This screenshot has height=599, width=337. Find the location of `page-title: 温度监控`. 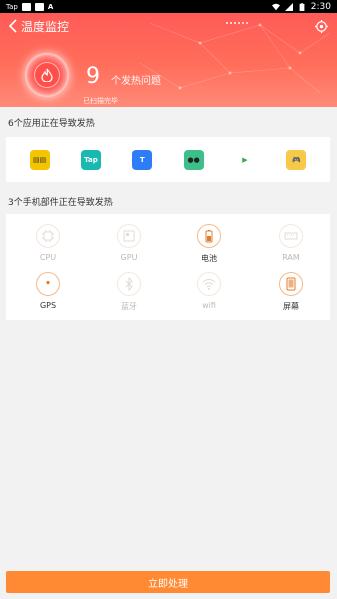

page-title: 温度监控 is located at coordinates (45, 27).